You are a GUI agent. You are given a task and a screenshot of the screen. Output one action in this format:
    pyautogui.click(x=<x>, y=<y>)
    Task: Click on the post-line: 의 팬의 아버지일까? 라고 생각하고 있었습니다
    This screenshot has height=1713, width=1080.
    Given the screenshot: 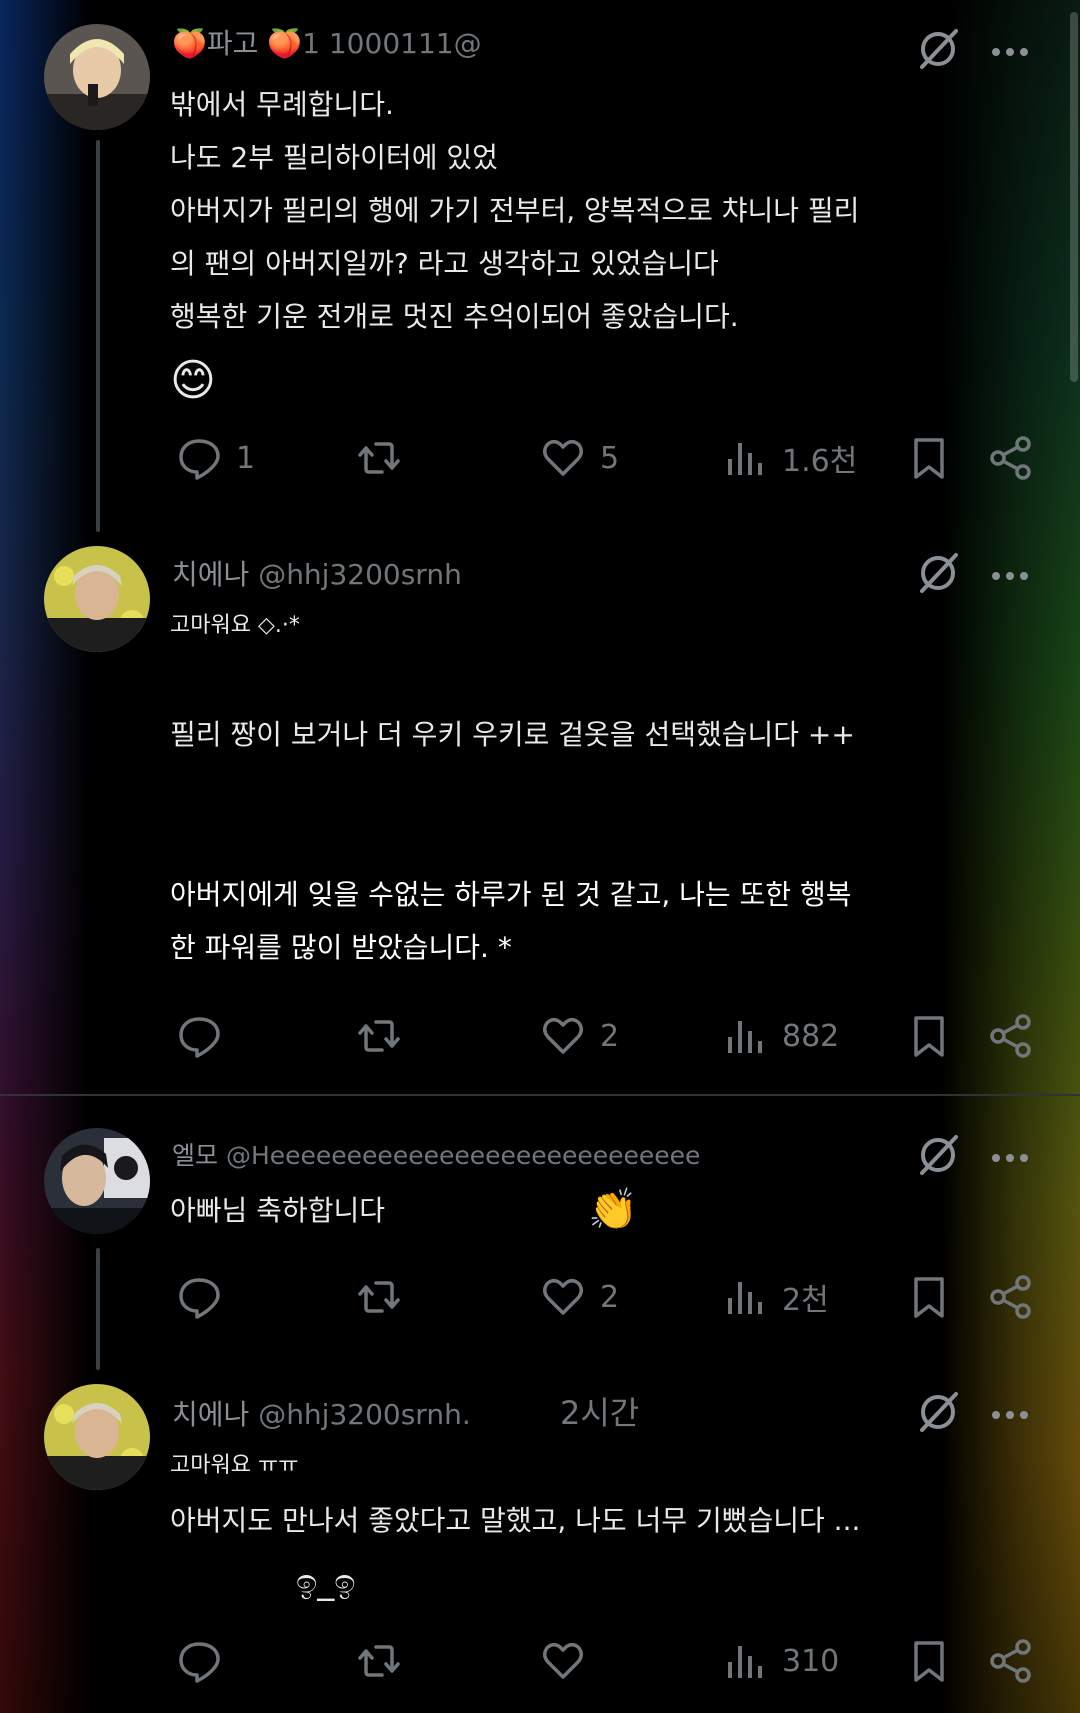 What is the action you would take?
    pyautogui.click(x=444, y=263)
    